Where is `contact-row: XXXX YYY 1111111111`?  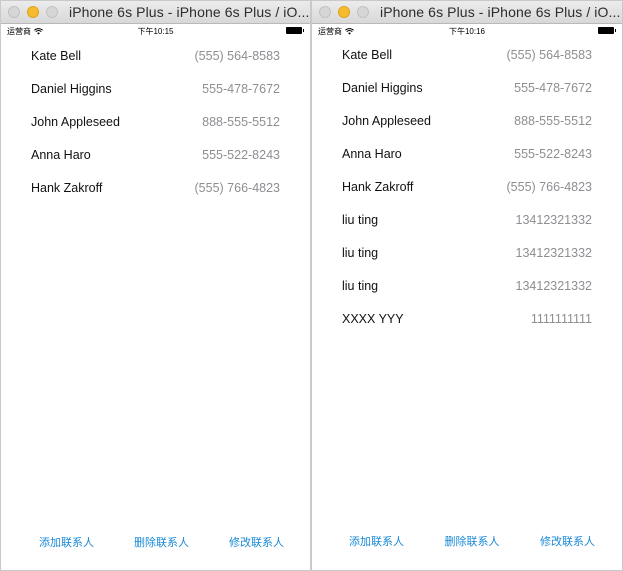 contact-row: XXXX YYY 1111111111 is located at coordinates (467, 318).